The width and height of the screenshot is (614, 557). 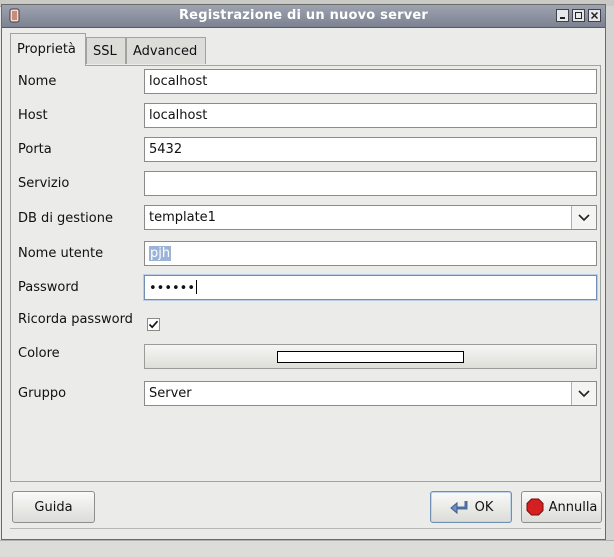 I want to click on tab-proprieta: Proprietà, so click(x=48, y=49).